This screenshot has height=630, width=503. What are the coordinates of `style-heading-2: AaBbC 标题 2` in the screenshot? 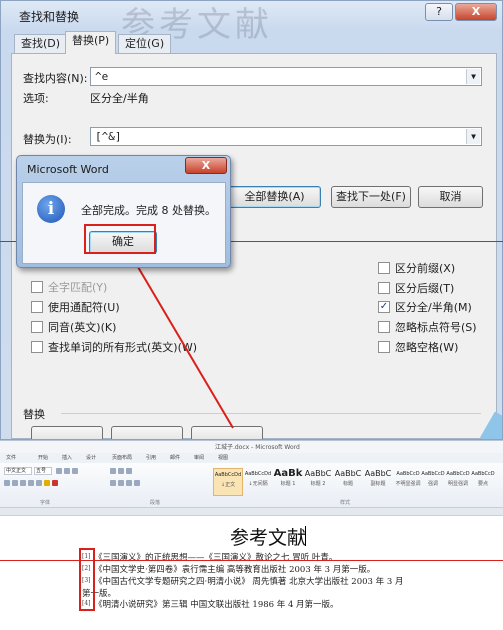 It's located at (318, 482).